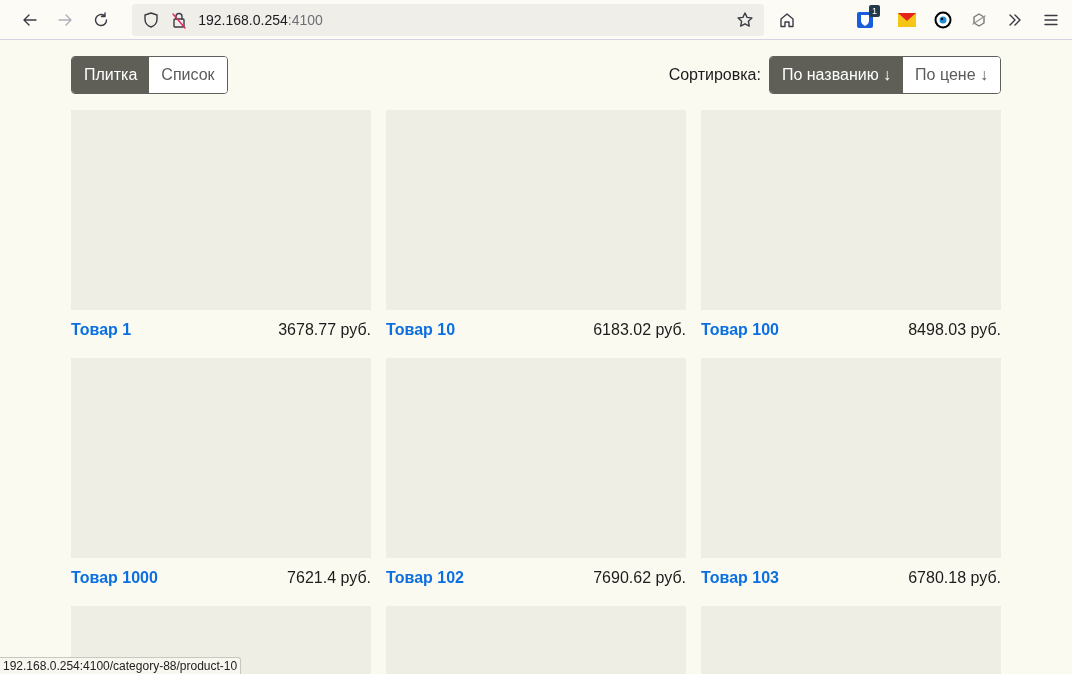 The width and height of the screenshot is (1072, 674). I want to click on link-status-tooltip: 192.168.0.254:4100/category-88/product-10, so click(121, 665).